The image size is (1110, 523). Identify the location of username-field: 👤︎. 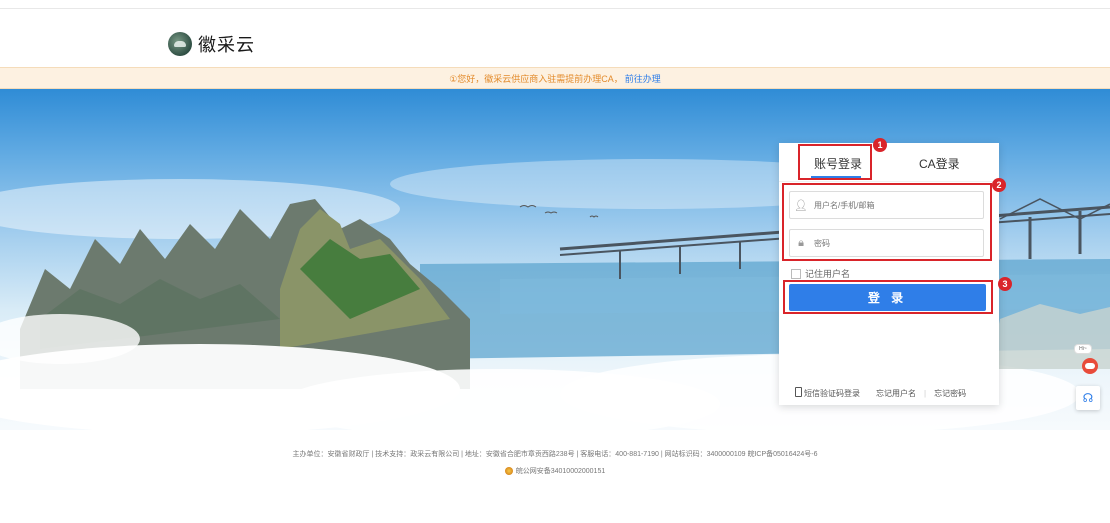
(886, 205).